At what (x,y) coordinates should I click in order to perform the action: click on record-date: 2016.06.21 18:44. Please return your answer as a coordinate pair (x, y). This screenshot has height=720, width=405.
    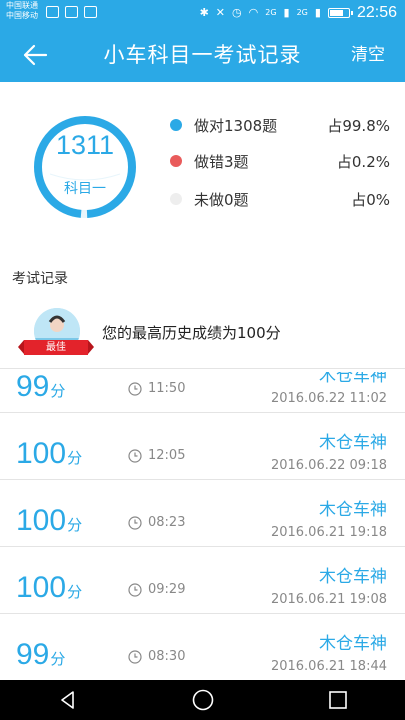
    Looking at the image, I should click on (328, 666).